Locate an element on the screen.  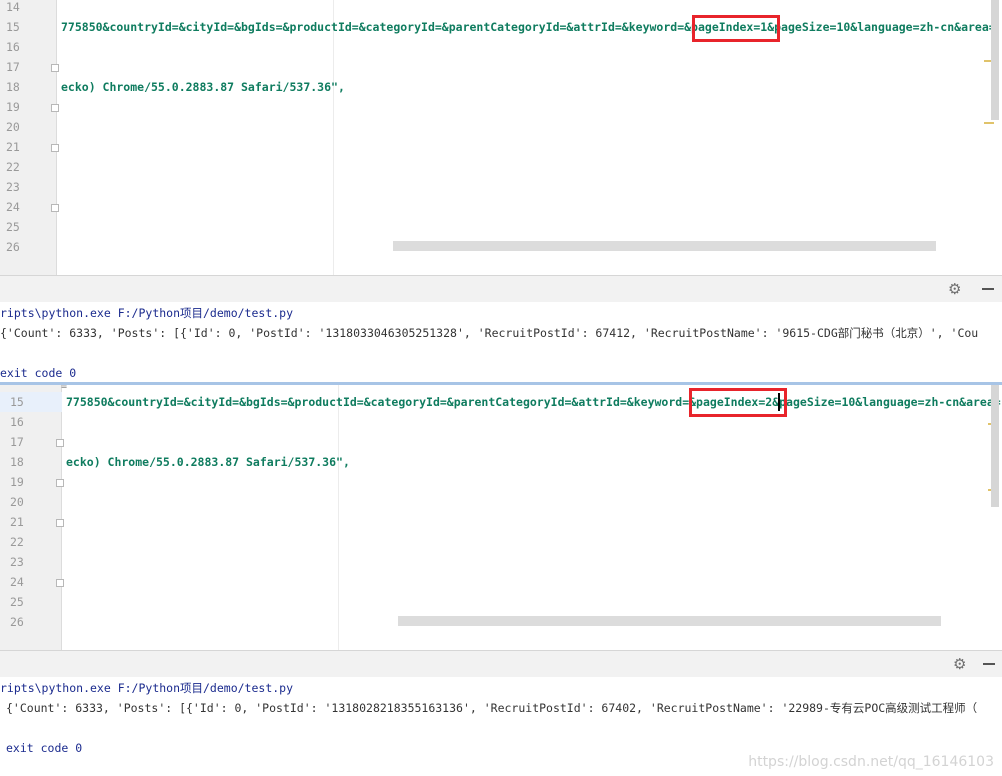
bottom-run-toolbar: ⚙ is located at coordinates (501, 664).